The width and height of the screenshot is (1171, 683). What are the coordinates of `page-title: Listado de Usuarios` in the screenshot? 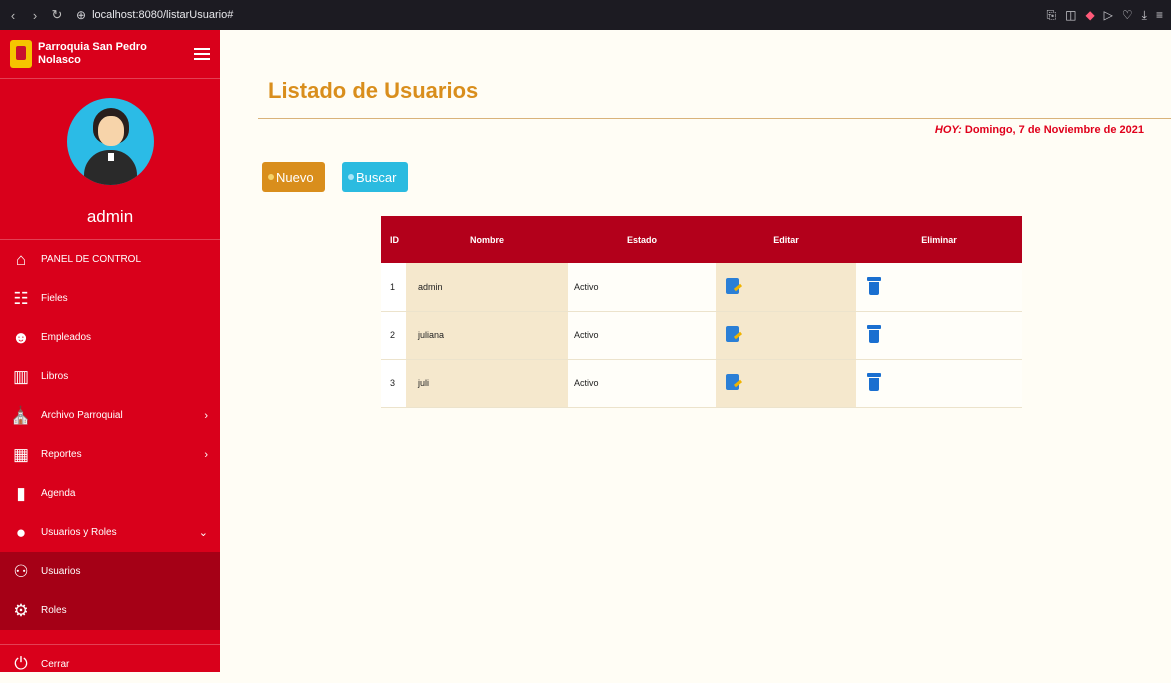 It's located at (373, 90).